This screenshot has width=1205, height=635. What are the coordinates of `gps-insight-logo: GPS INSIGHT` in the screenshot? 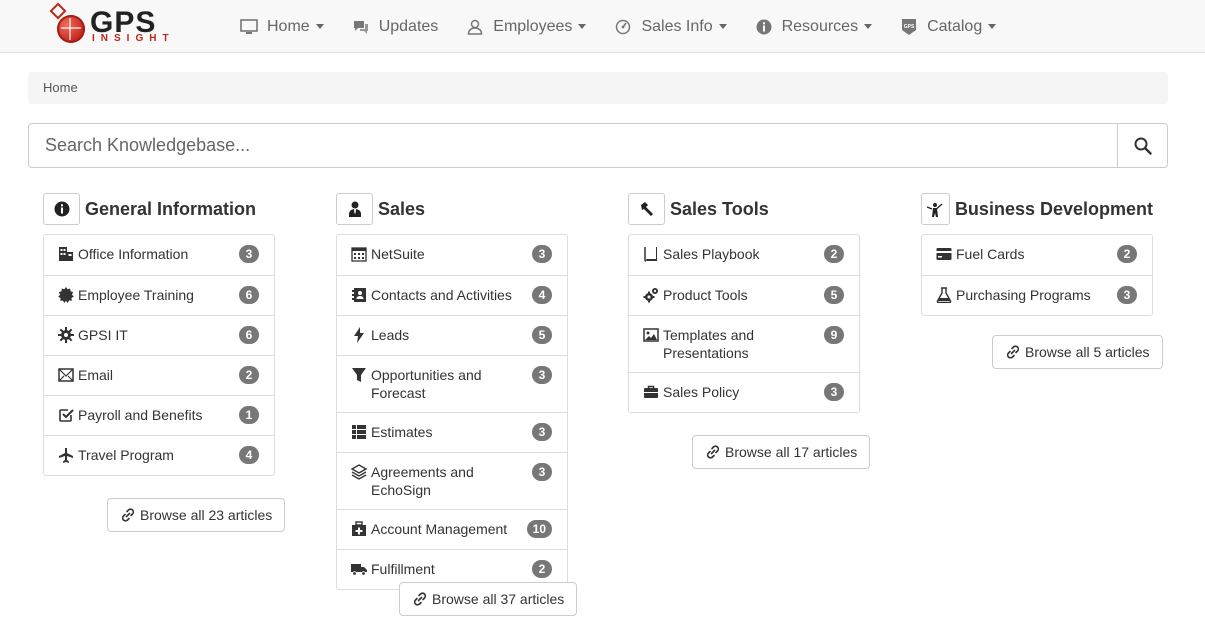 It's located at (120, 23).